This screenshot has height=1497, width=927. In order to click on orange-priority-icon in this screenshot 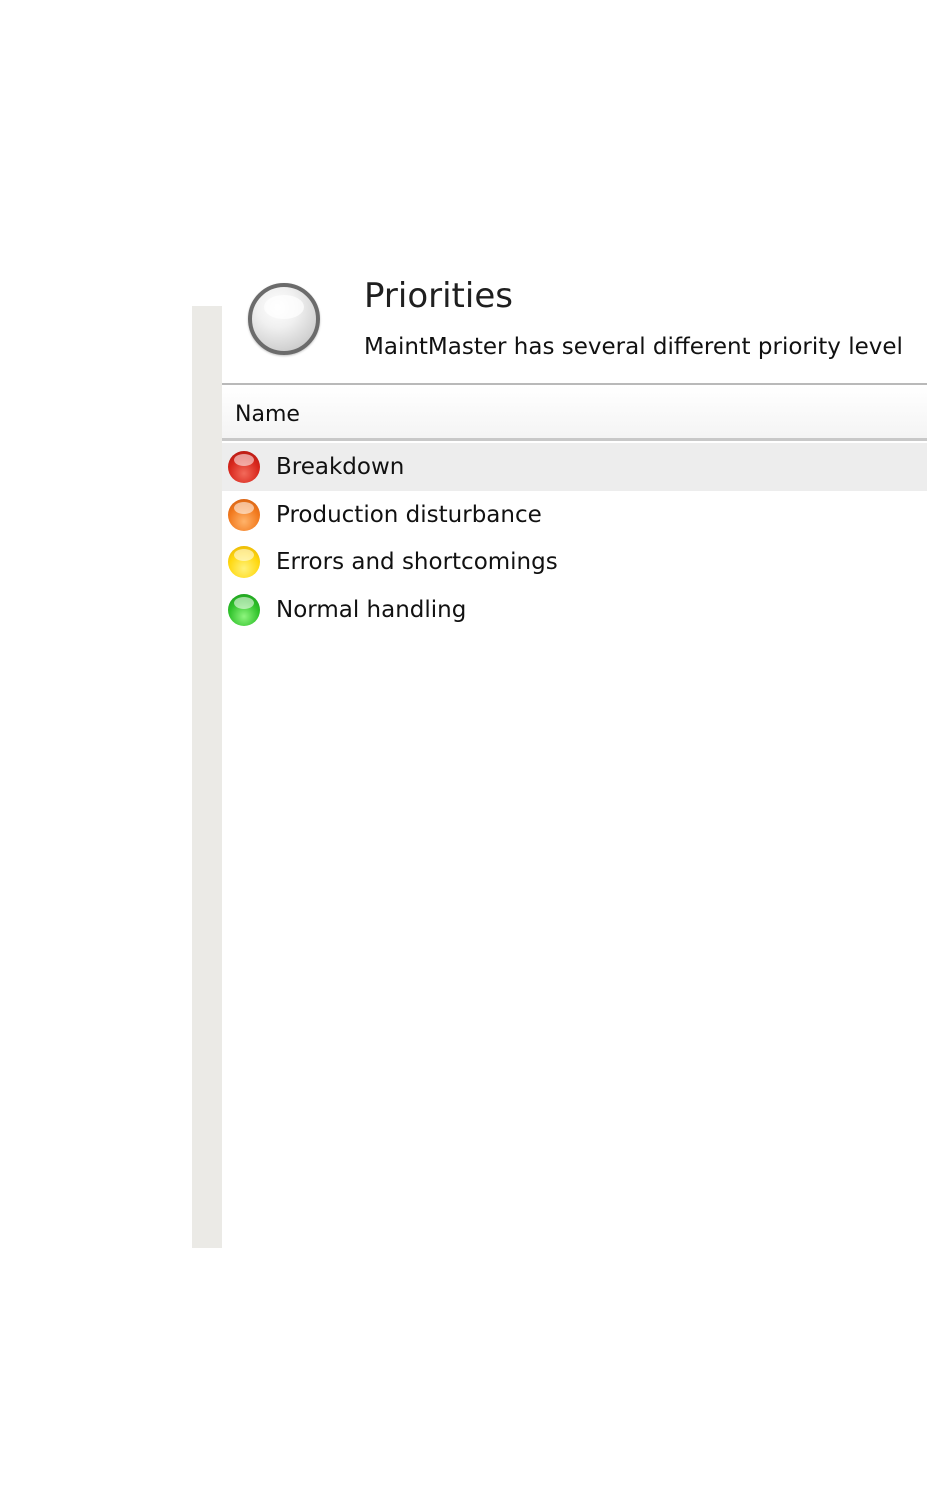, I will do `click(244, 514)`.